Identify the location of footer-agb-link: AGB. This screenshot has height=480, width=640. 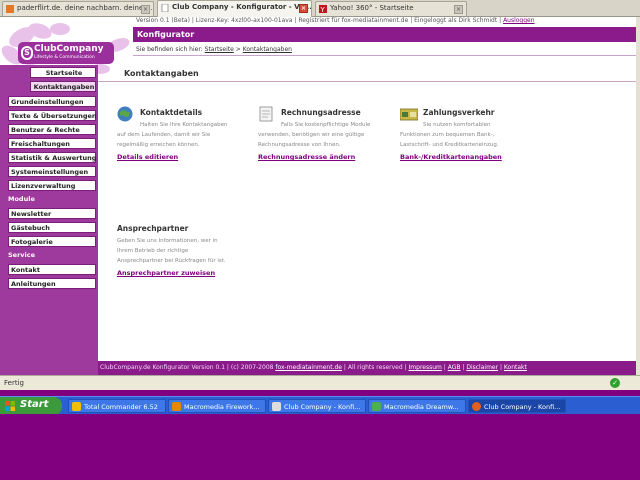
(454, 367).